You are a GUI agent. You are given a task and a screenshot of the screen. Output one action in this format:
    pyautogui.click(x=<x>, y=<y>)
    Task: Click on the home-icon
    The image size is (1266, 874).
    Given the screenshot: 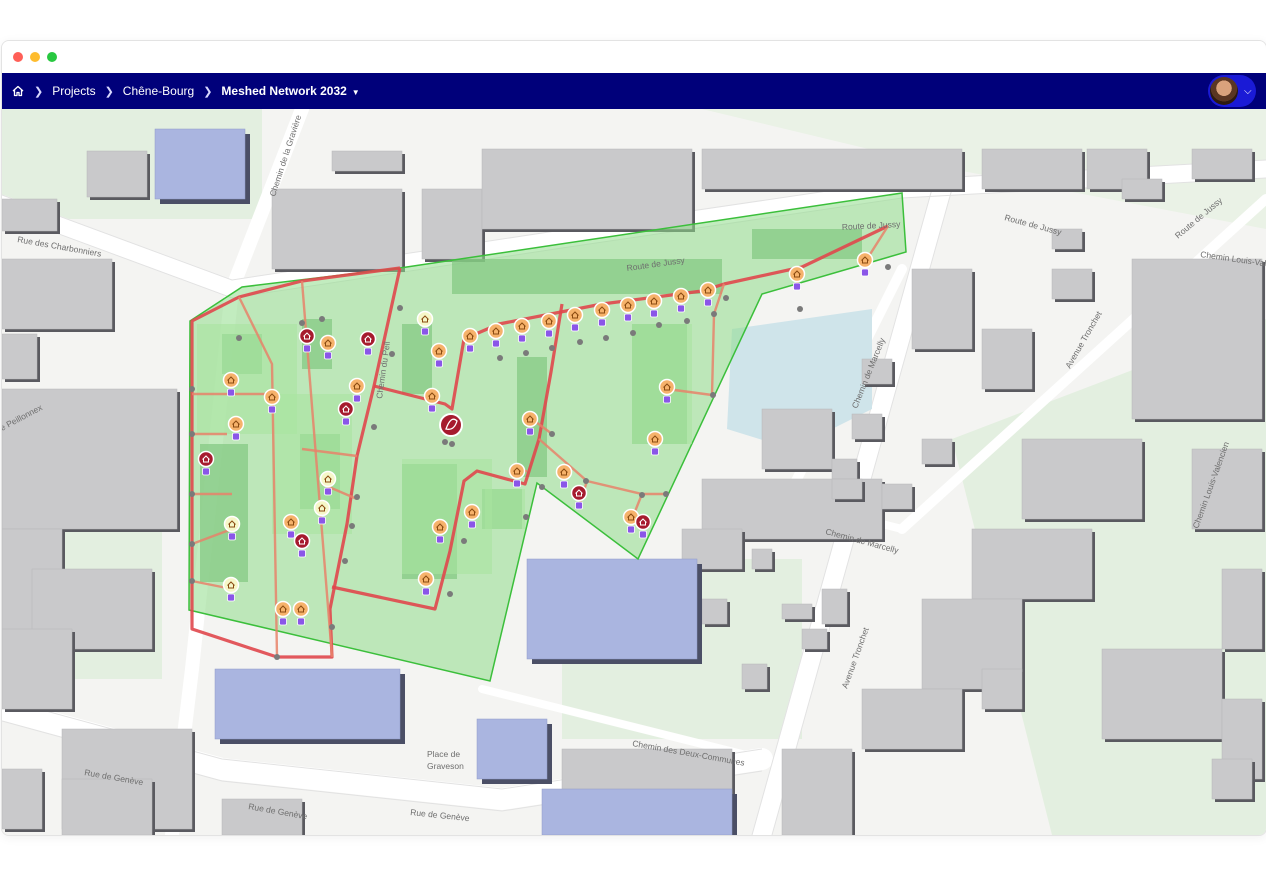 What is the action you would take?
    pyautogui.click(x=18, y=91)
    